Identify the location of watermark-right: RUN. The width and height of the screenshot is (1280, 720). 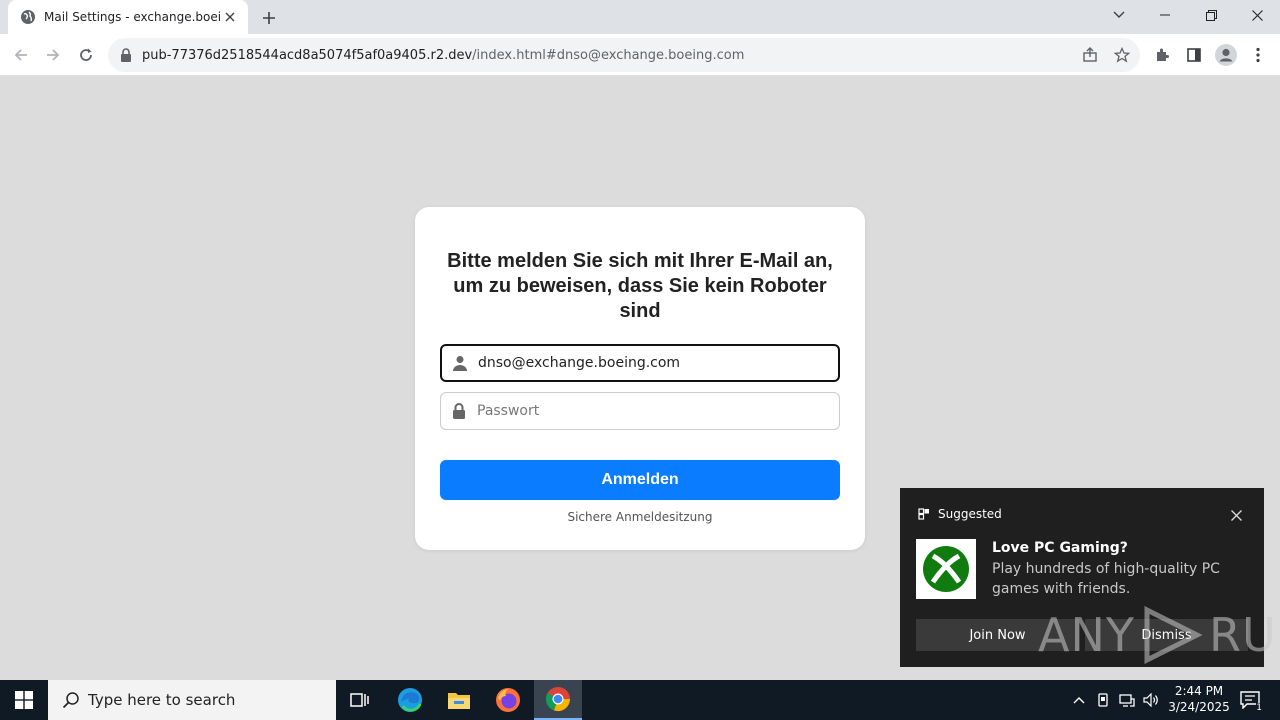
(1244, 635).